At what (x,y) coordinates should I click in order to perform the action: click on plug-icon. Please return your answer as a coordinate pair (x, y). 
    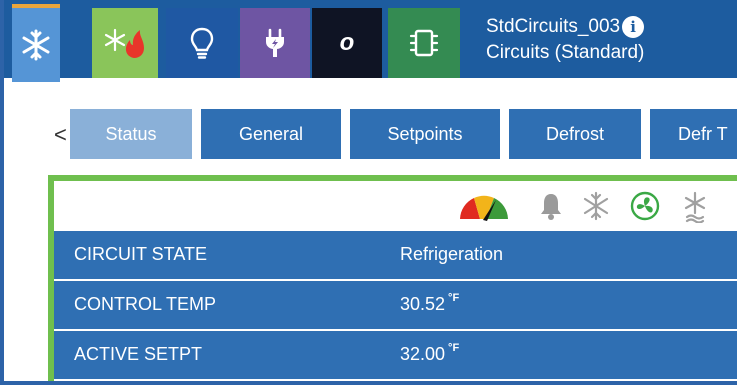
    Looking at the image, I should click on (275, 42).